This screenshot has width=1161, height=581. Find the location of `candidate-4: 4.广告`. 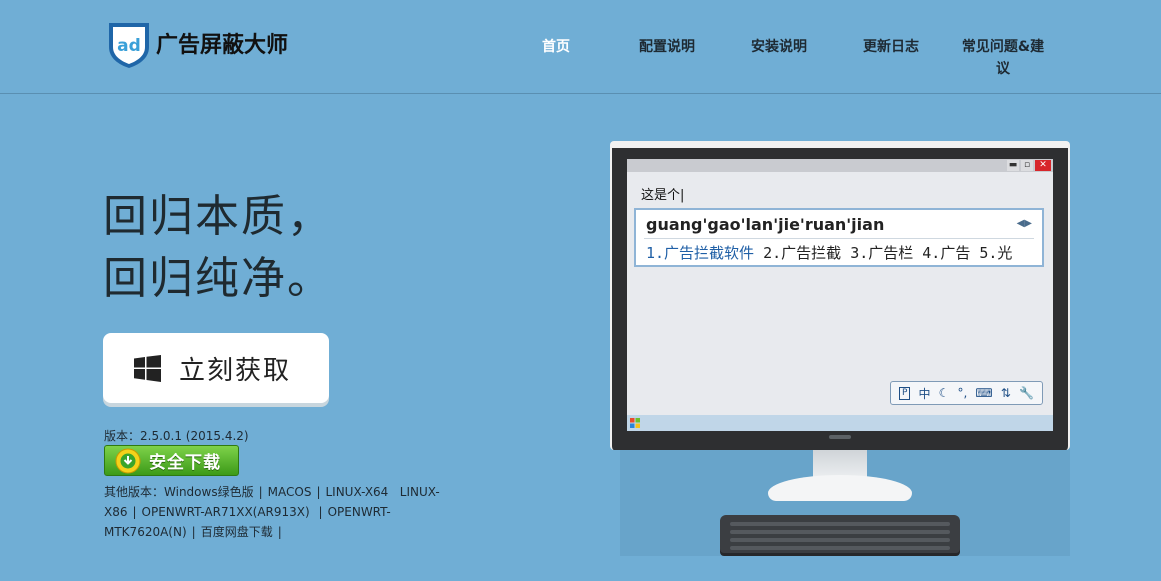

candidate-4: 4.广告 is located at coordinates (946, 253).